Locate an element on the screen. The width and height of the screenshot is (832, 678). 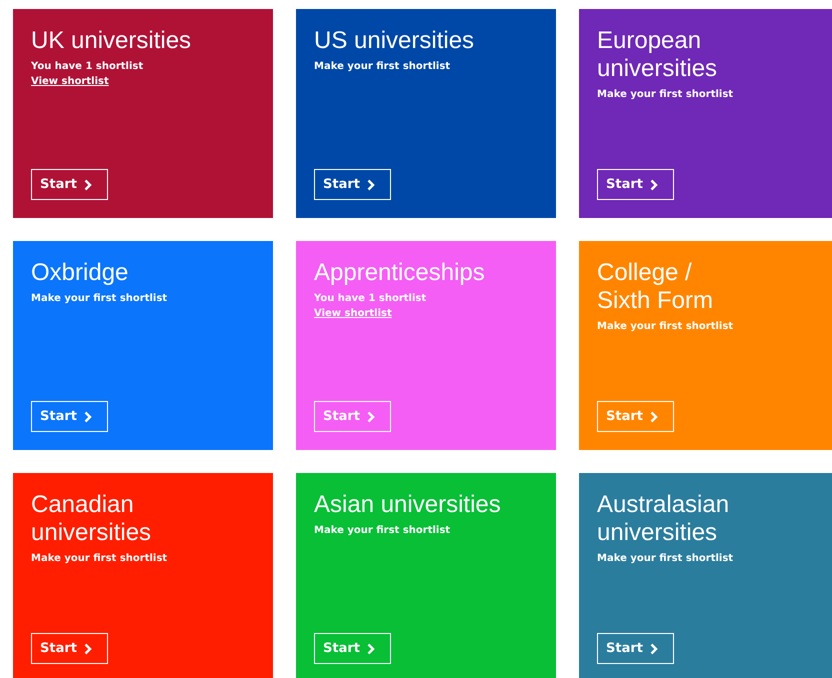
tile-title: College / Sixth Form is located at coordinates (655, 287).